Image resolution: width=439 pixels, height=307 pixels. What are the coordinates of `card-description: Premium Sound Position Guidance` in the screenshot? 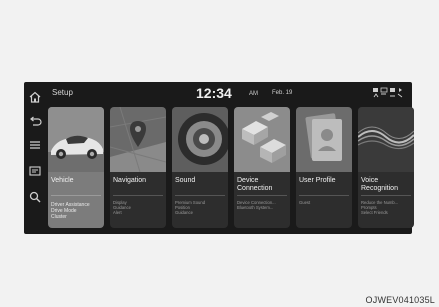 It's located at (201, 208).